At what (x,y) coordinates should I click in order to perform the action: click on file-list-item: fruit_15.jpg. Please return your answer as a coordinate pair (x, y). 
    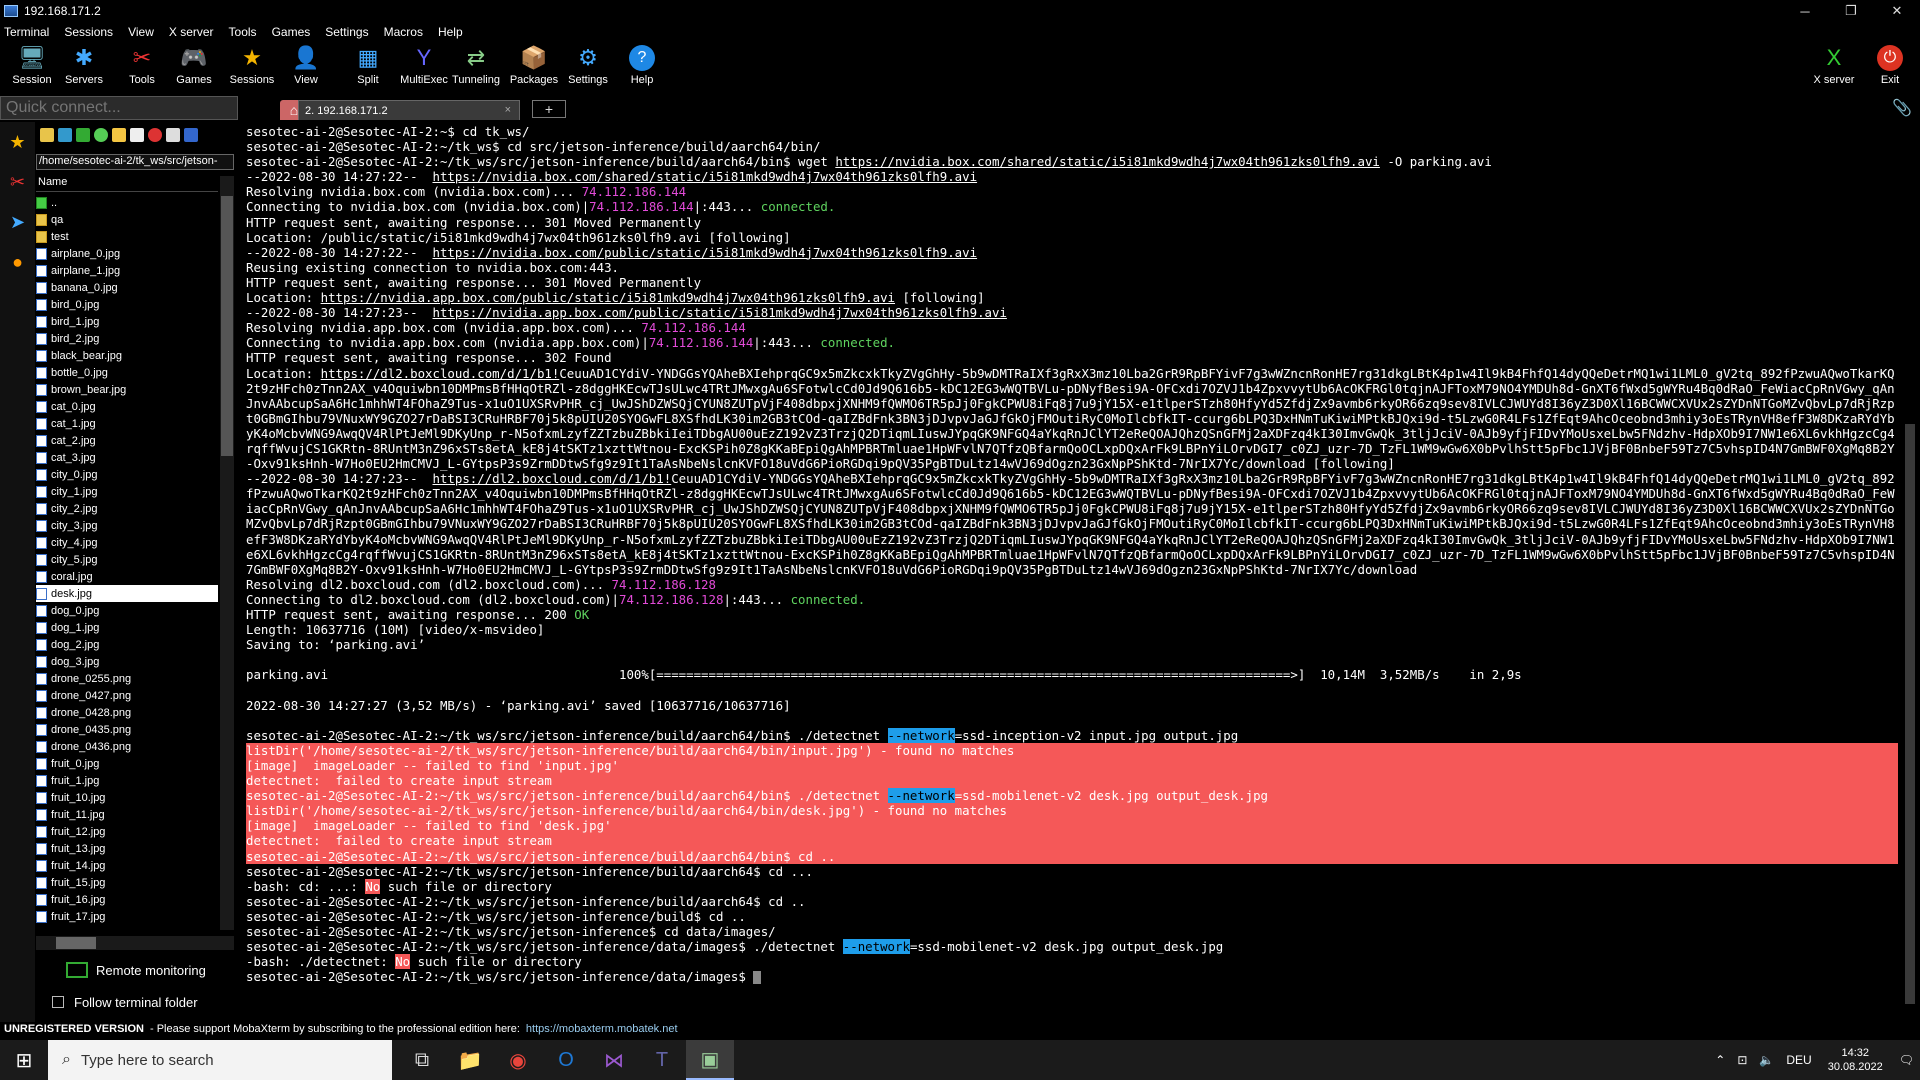
    Looking at the image, I should click on (127, 882).